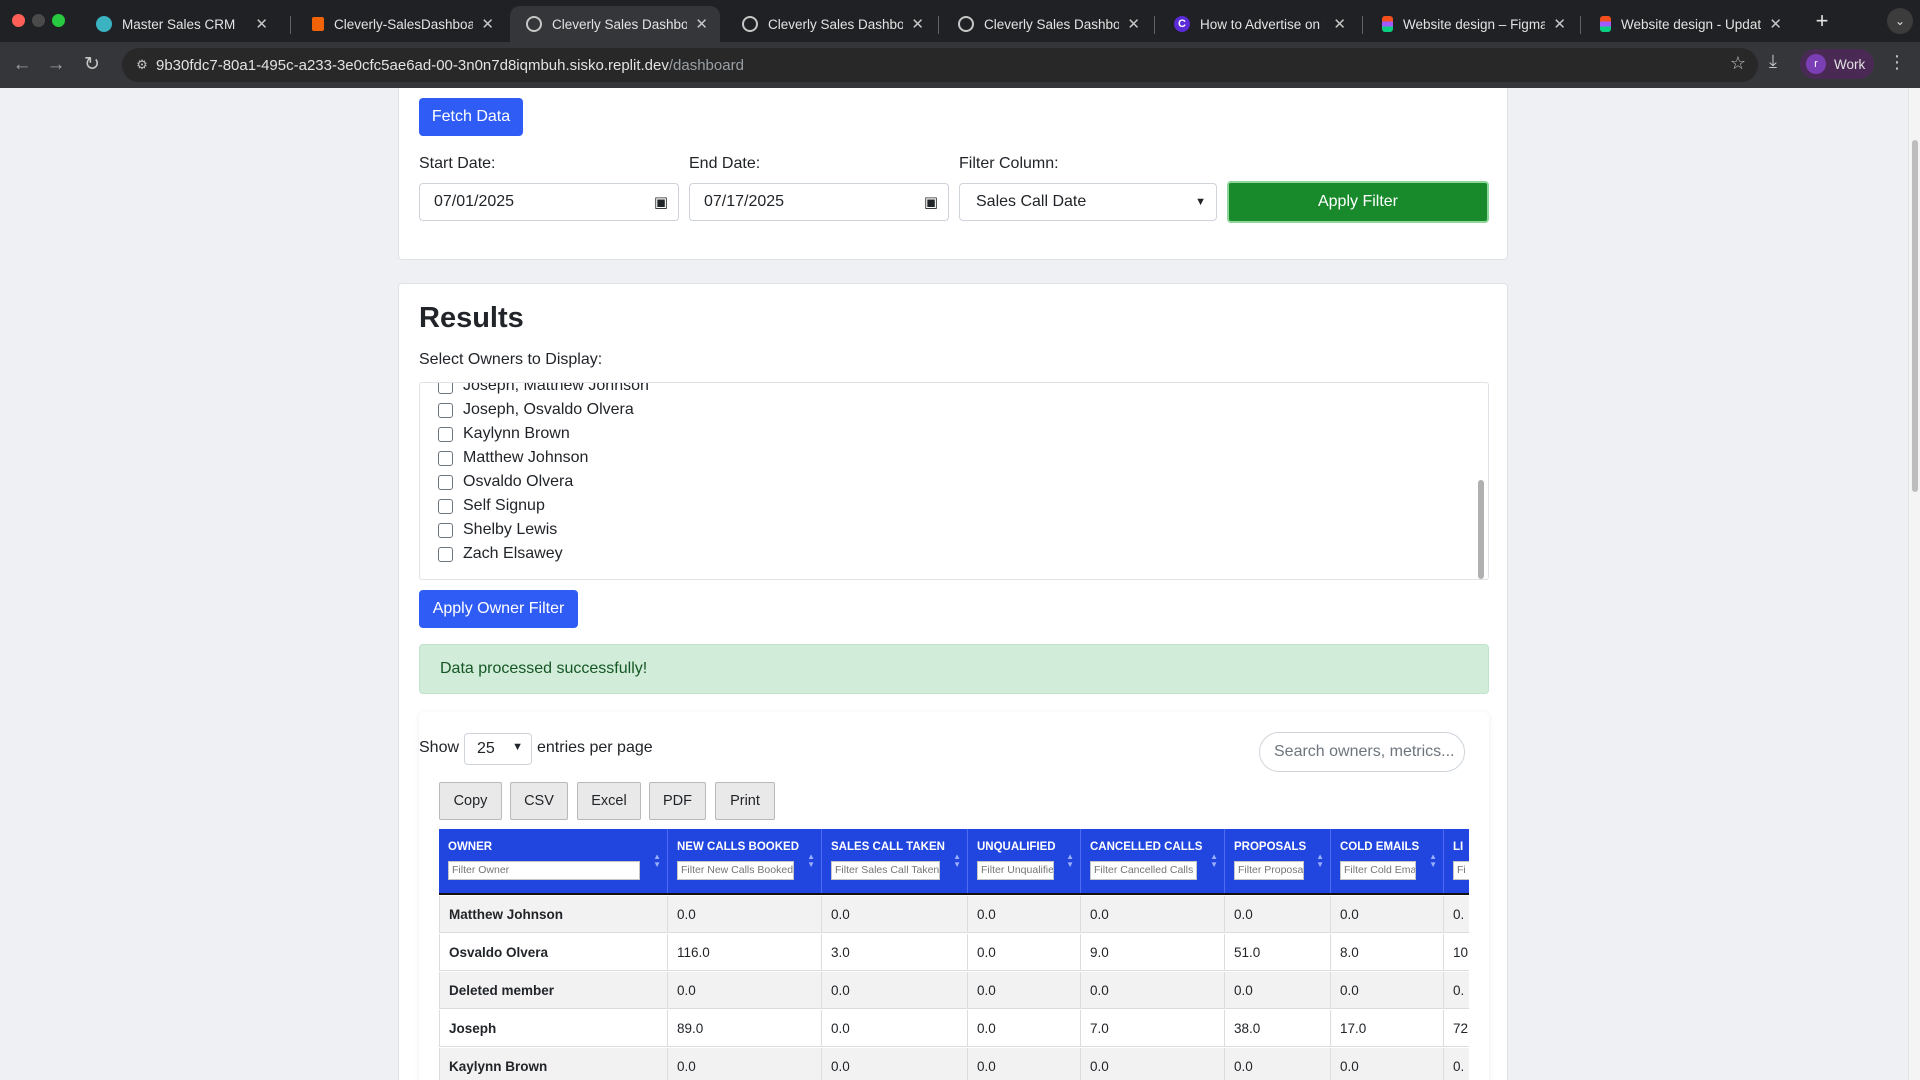  What do you see at coordinates (505, 482) in the screenshot?
I see `owner-checkbox-item: Osvaldo Olvera` at bounding box center [505, 482].